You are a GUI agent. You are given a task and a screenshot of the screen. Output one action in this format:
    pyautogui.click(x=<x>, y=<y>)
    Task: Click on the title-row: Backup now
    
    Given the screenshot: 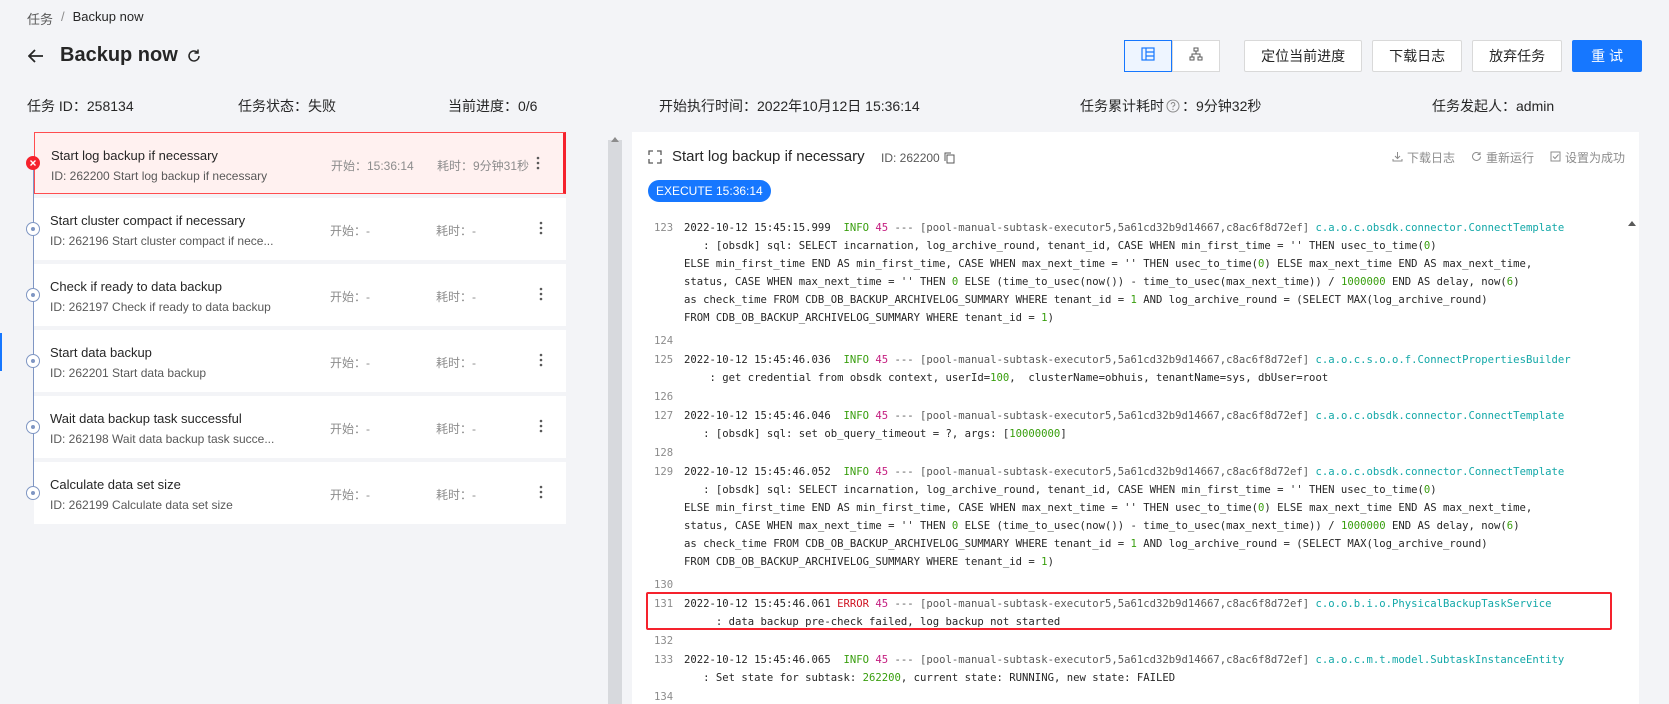 What is the action you would take?
    pyautogui.click(x=114, y=55)
    